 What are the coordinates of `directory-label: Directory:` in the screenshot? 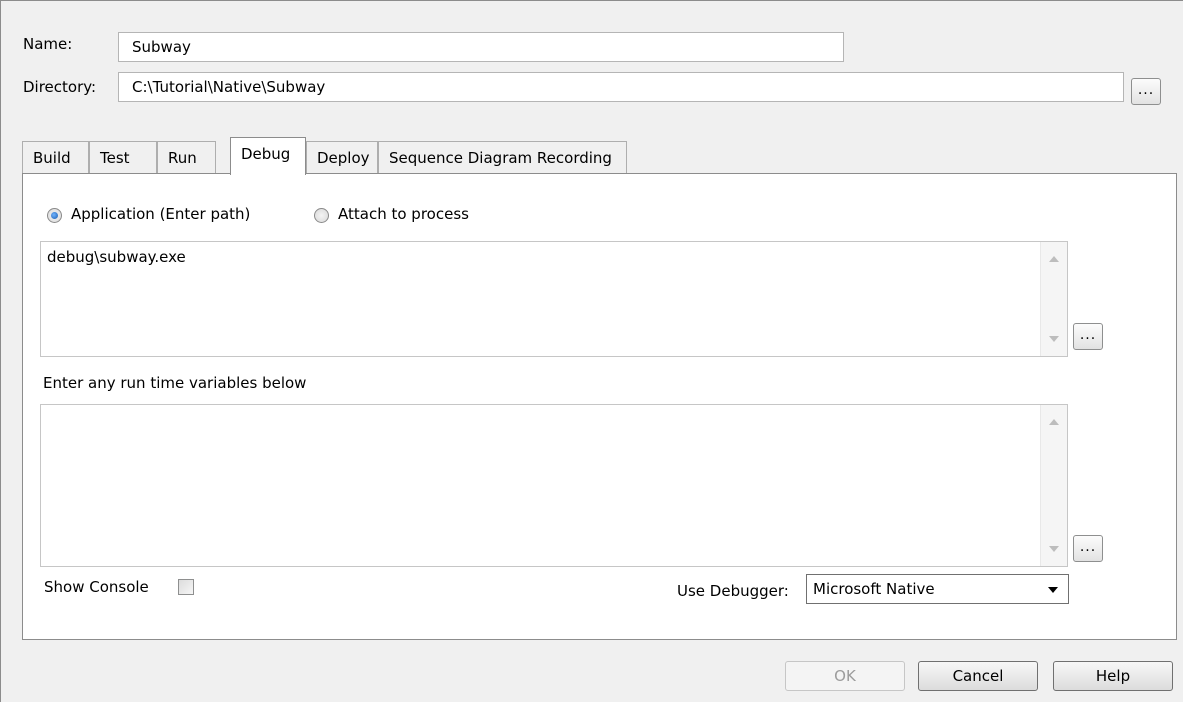 It's located at (60, 87).